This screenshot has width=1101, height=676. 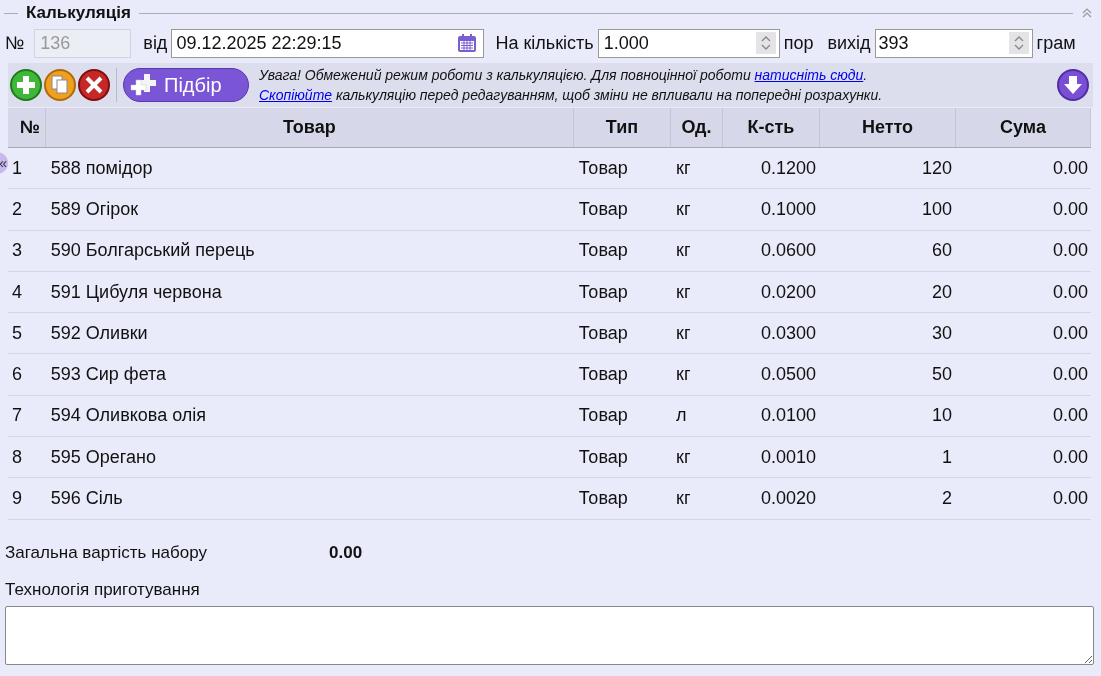 What do you see at coordinates (94, 85) in the screenshot?
I see `delete-icon` at bounding box center [94, 85].